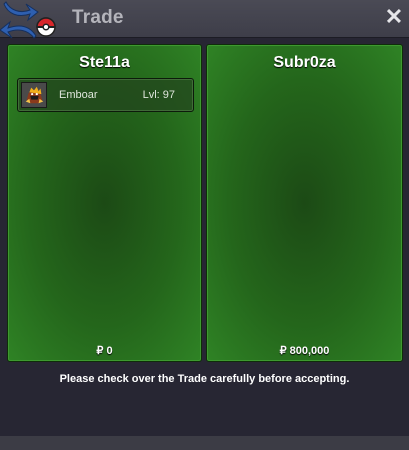 Image resolution: width=409 pixels, height=450 pixels. Describe the element at coordinates (104, 62) in the screenshot. I see `my-player-name: Ste11a` at that location.